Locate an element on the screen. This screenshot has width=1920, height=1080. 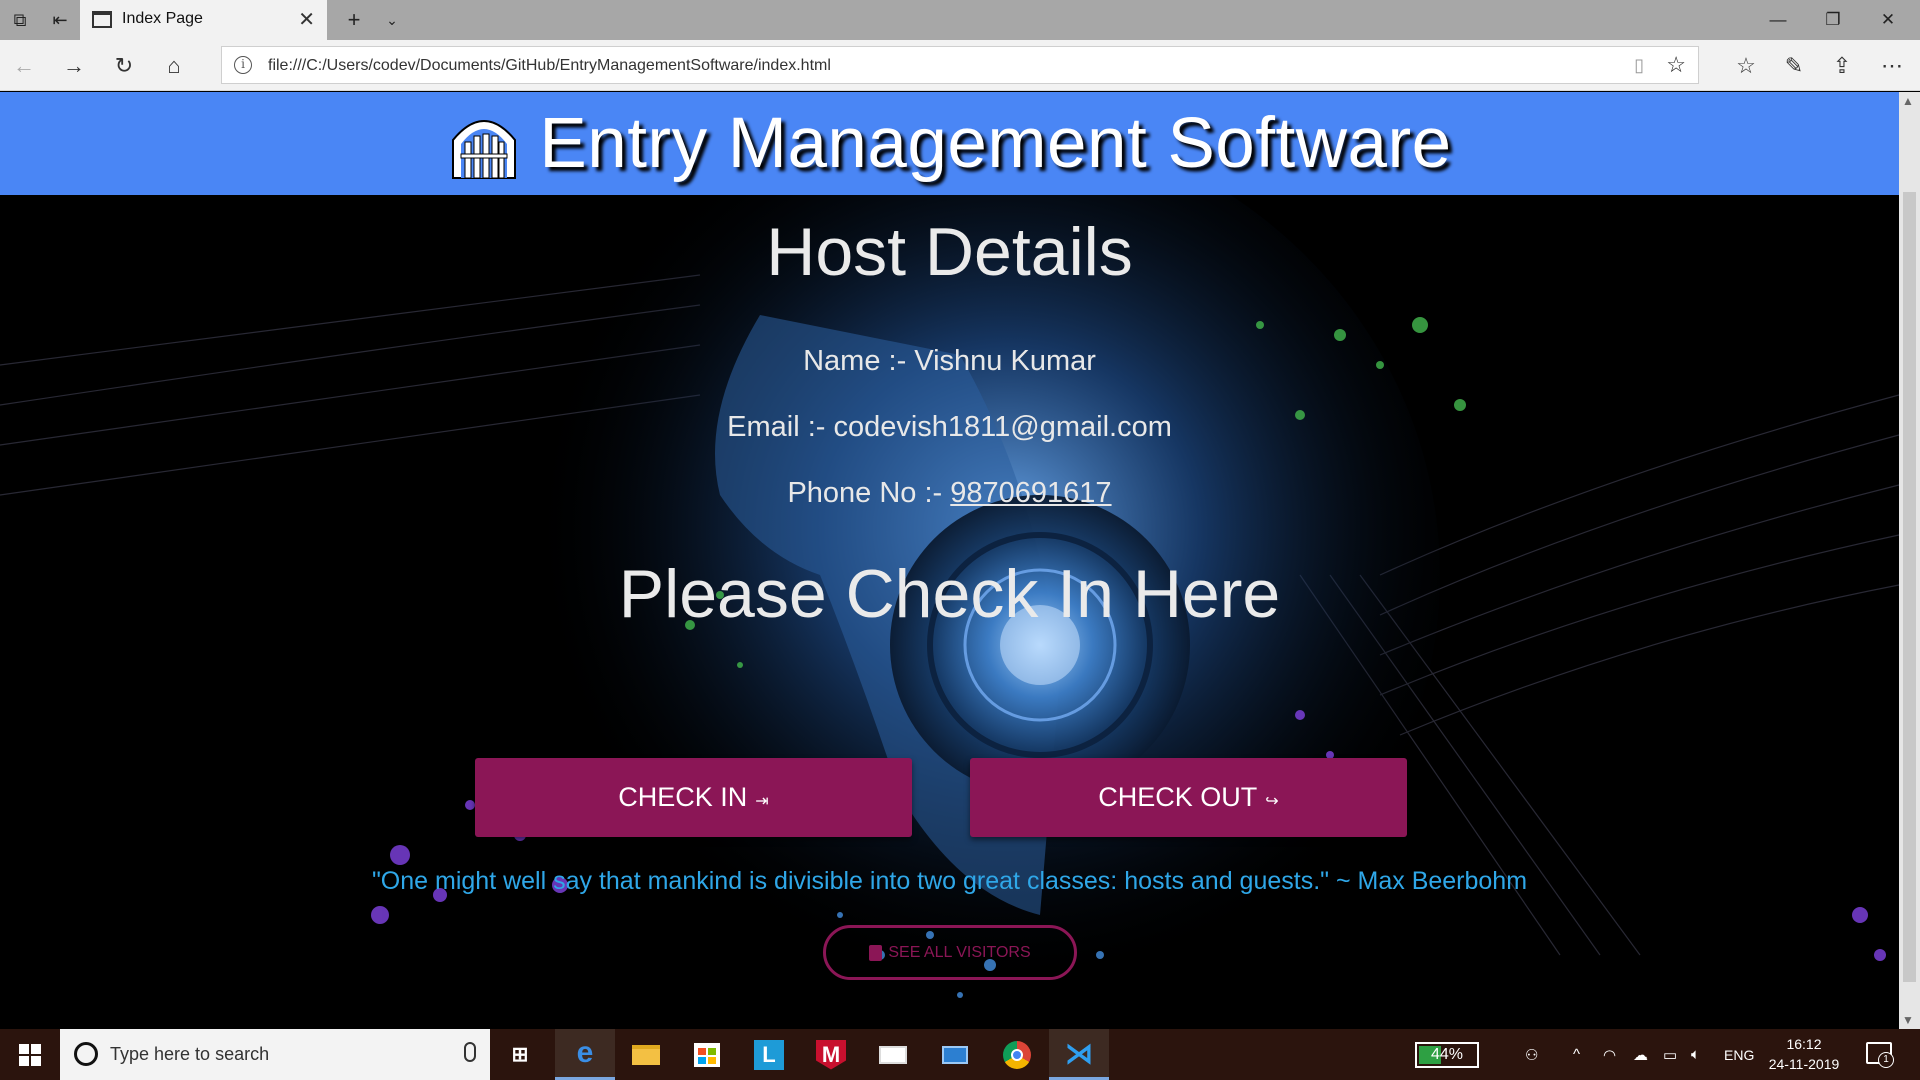
taskbar-store is located at coordinates (707, 1054).